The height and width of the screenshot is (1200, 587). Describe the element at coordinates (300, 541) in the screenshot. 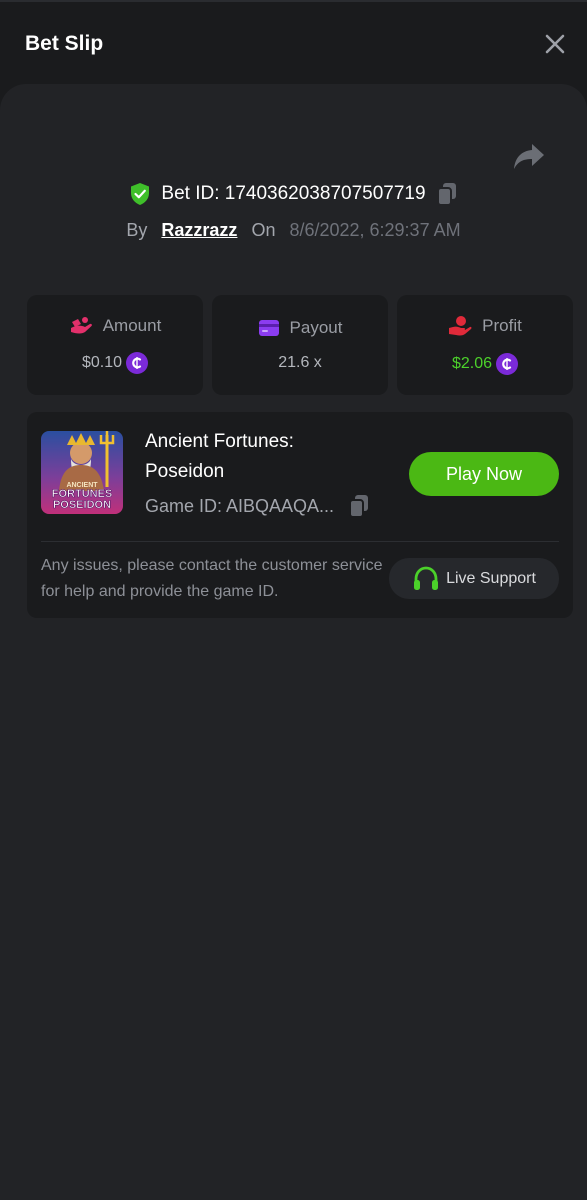

I see `divider` at that location.